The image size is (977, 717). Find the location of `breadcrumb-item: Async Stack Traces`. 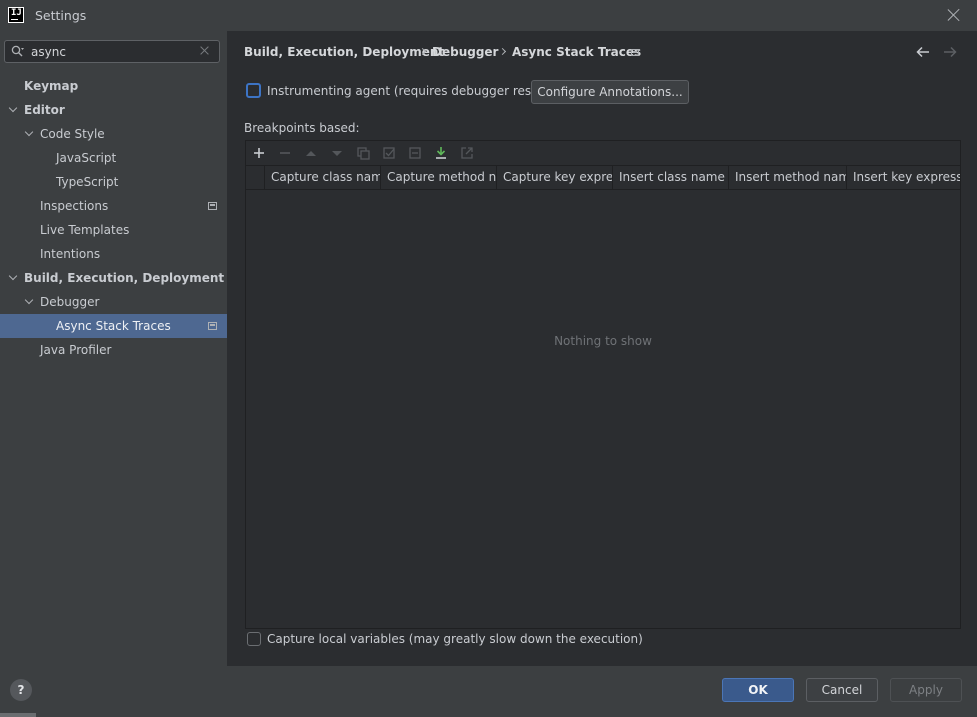

breadcrumb-item: Async Stack Traces is located at coordinates (577, 52).